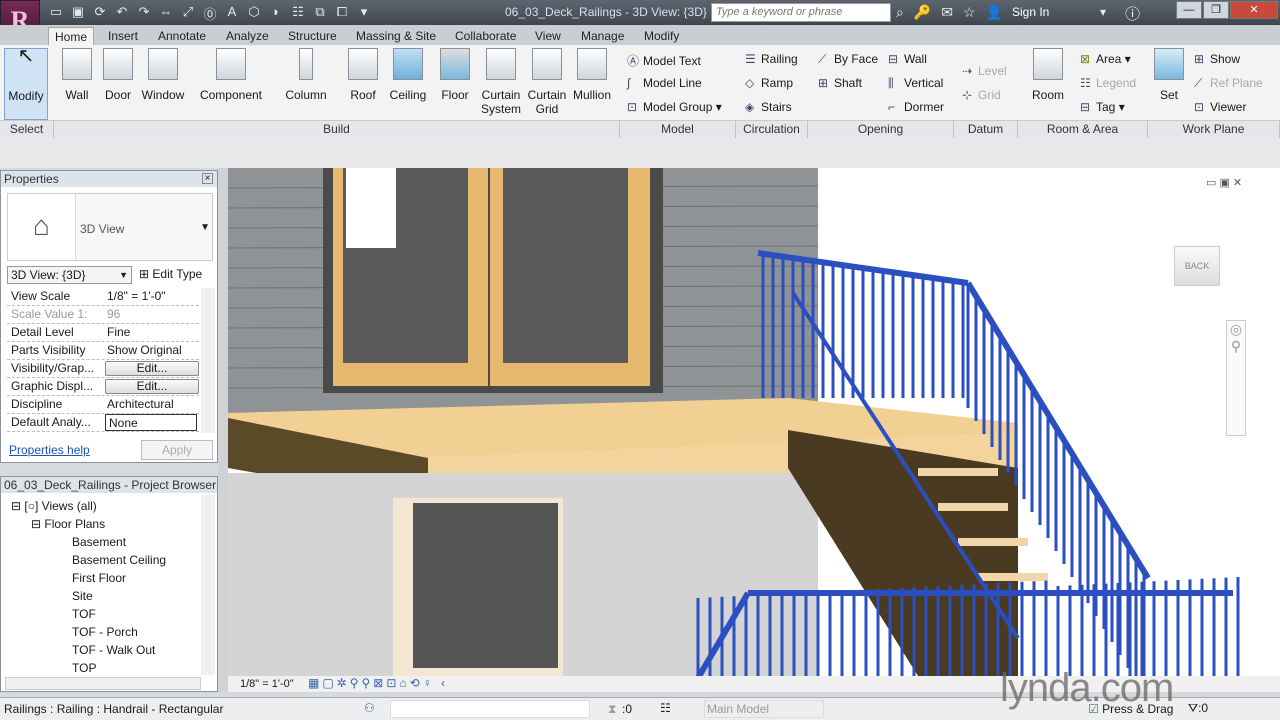 This screenshot has width=1280, height=720. Describe the element at coordinates (1224, 182) in the screenshot. I see `view-window-controls: ▭ ▣ ✕` at that location.